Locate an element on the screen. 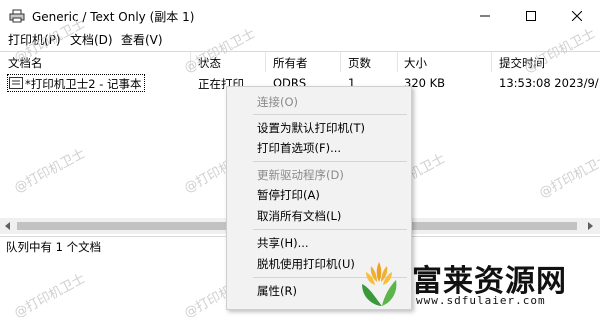  column-header-size: 大小 is located at coordinates (415, 63).